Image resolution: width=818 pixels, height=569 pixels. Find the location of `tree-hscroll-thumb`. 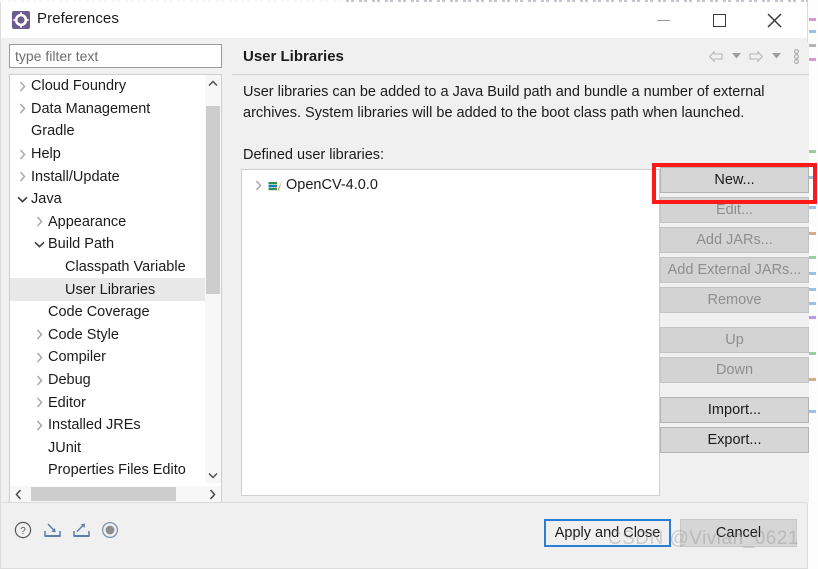

tree-hscroll-thumb is located at coordinates (103, 494).